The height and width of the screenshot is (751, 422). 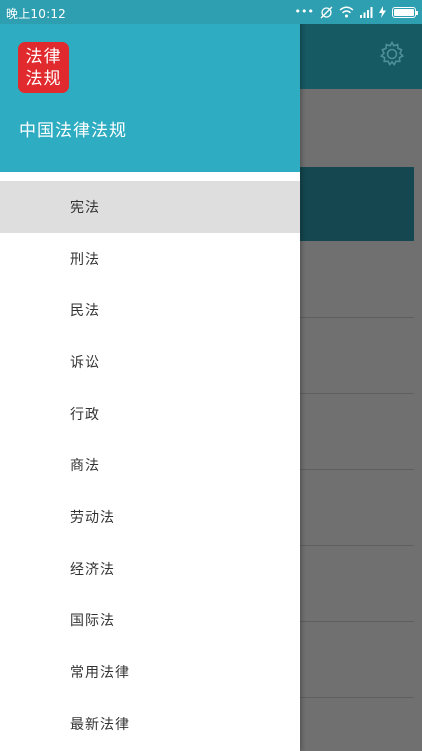 What do you see at coordinates (326, 12) in the screenshot?
I see `sync-icon` at bounding box center [326, 12].